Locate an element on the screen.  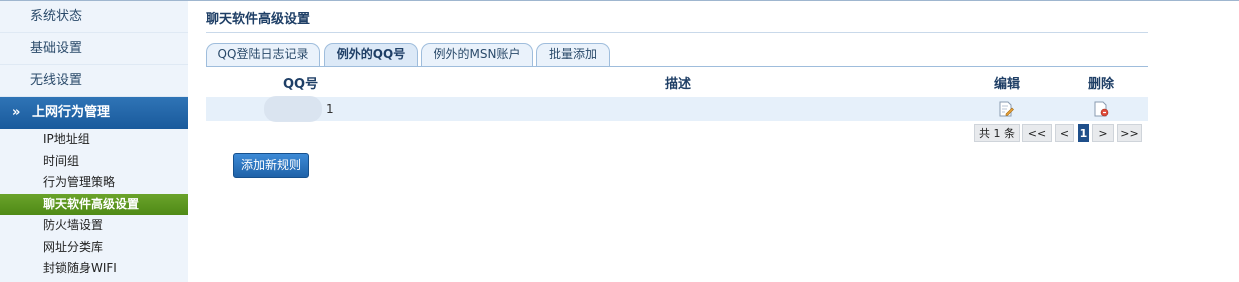
sub-item-ip-group: IP地址组 is located at coordinates (94, 140).